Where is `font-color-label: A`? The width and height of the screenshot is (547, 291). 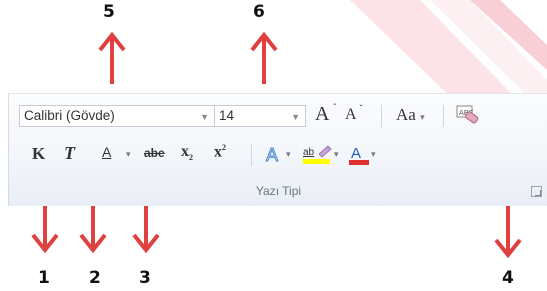 font-color-label: A is located at coordinates (356, 153).